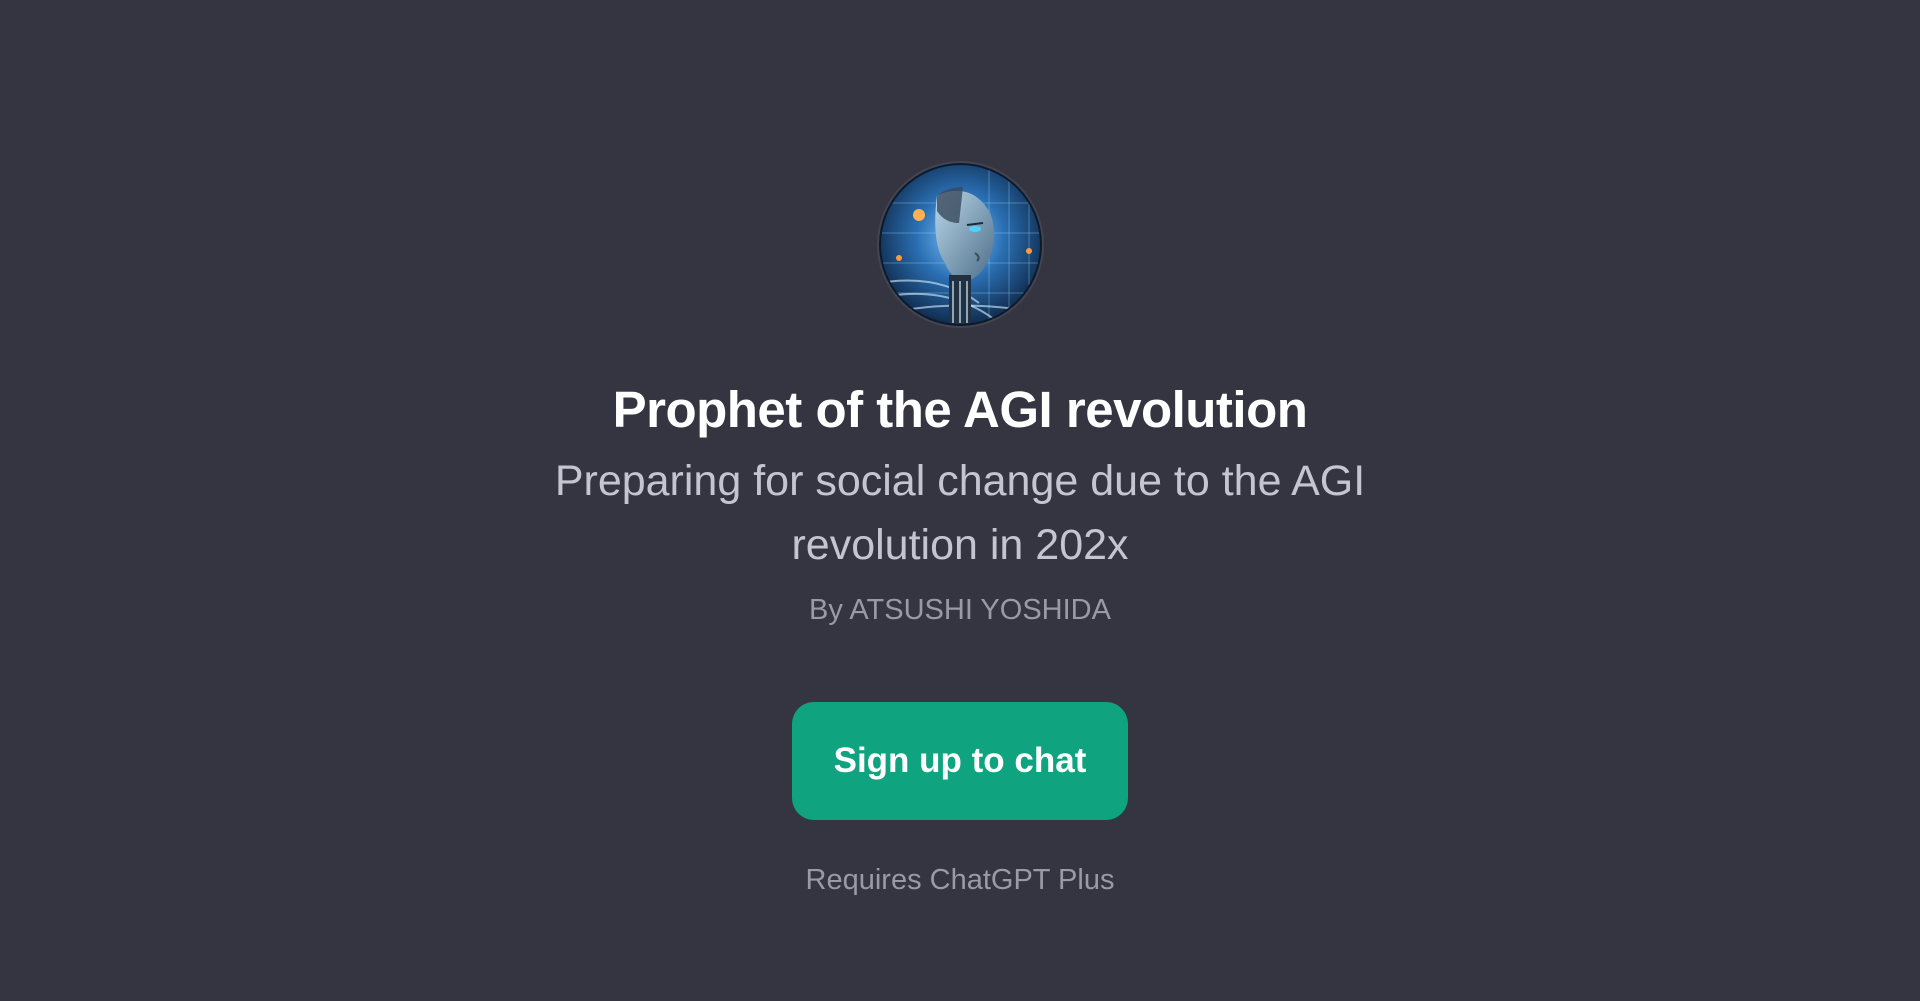 The height and width of the screenshot is (1001, 1920). I want to click on gpt-avatar, so click(960, 244).